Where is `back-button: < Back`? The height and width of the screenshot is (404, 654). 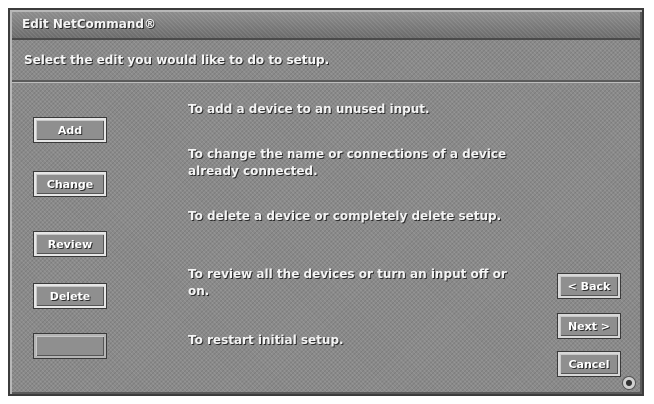 back-button: < Back is located at coordinates (589, 286).